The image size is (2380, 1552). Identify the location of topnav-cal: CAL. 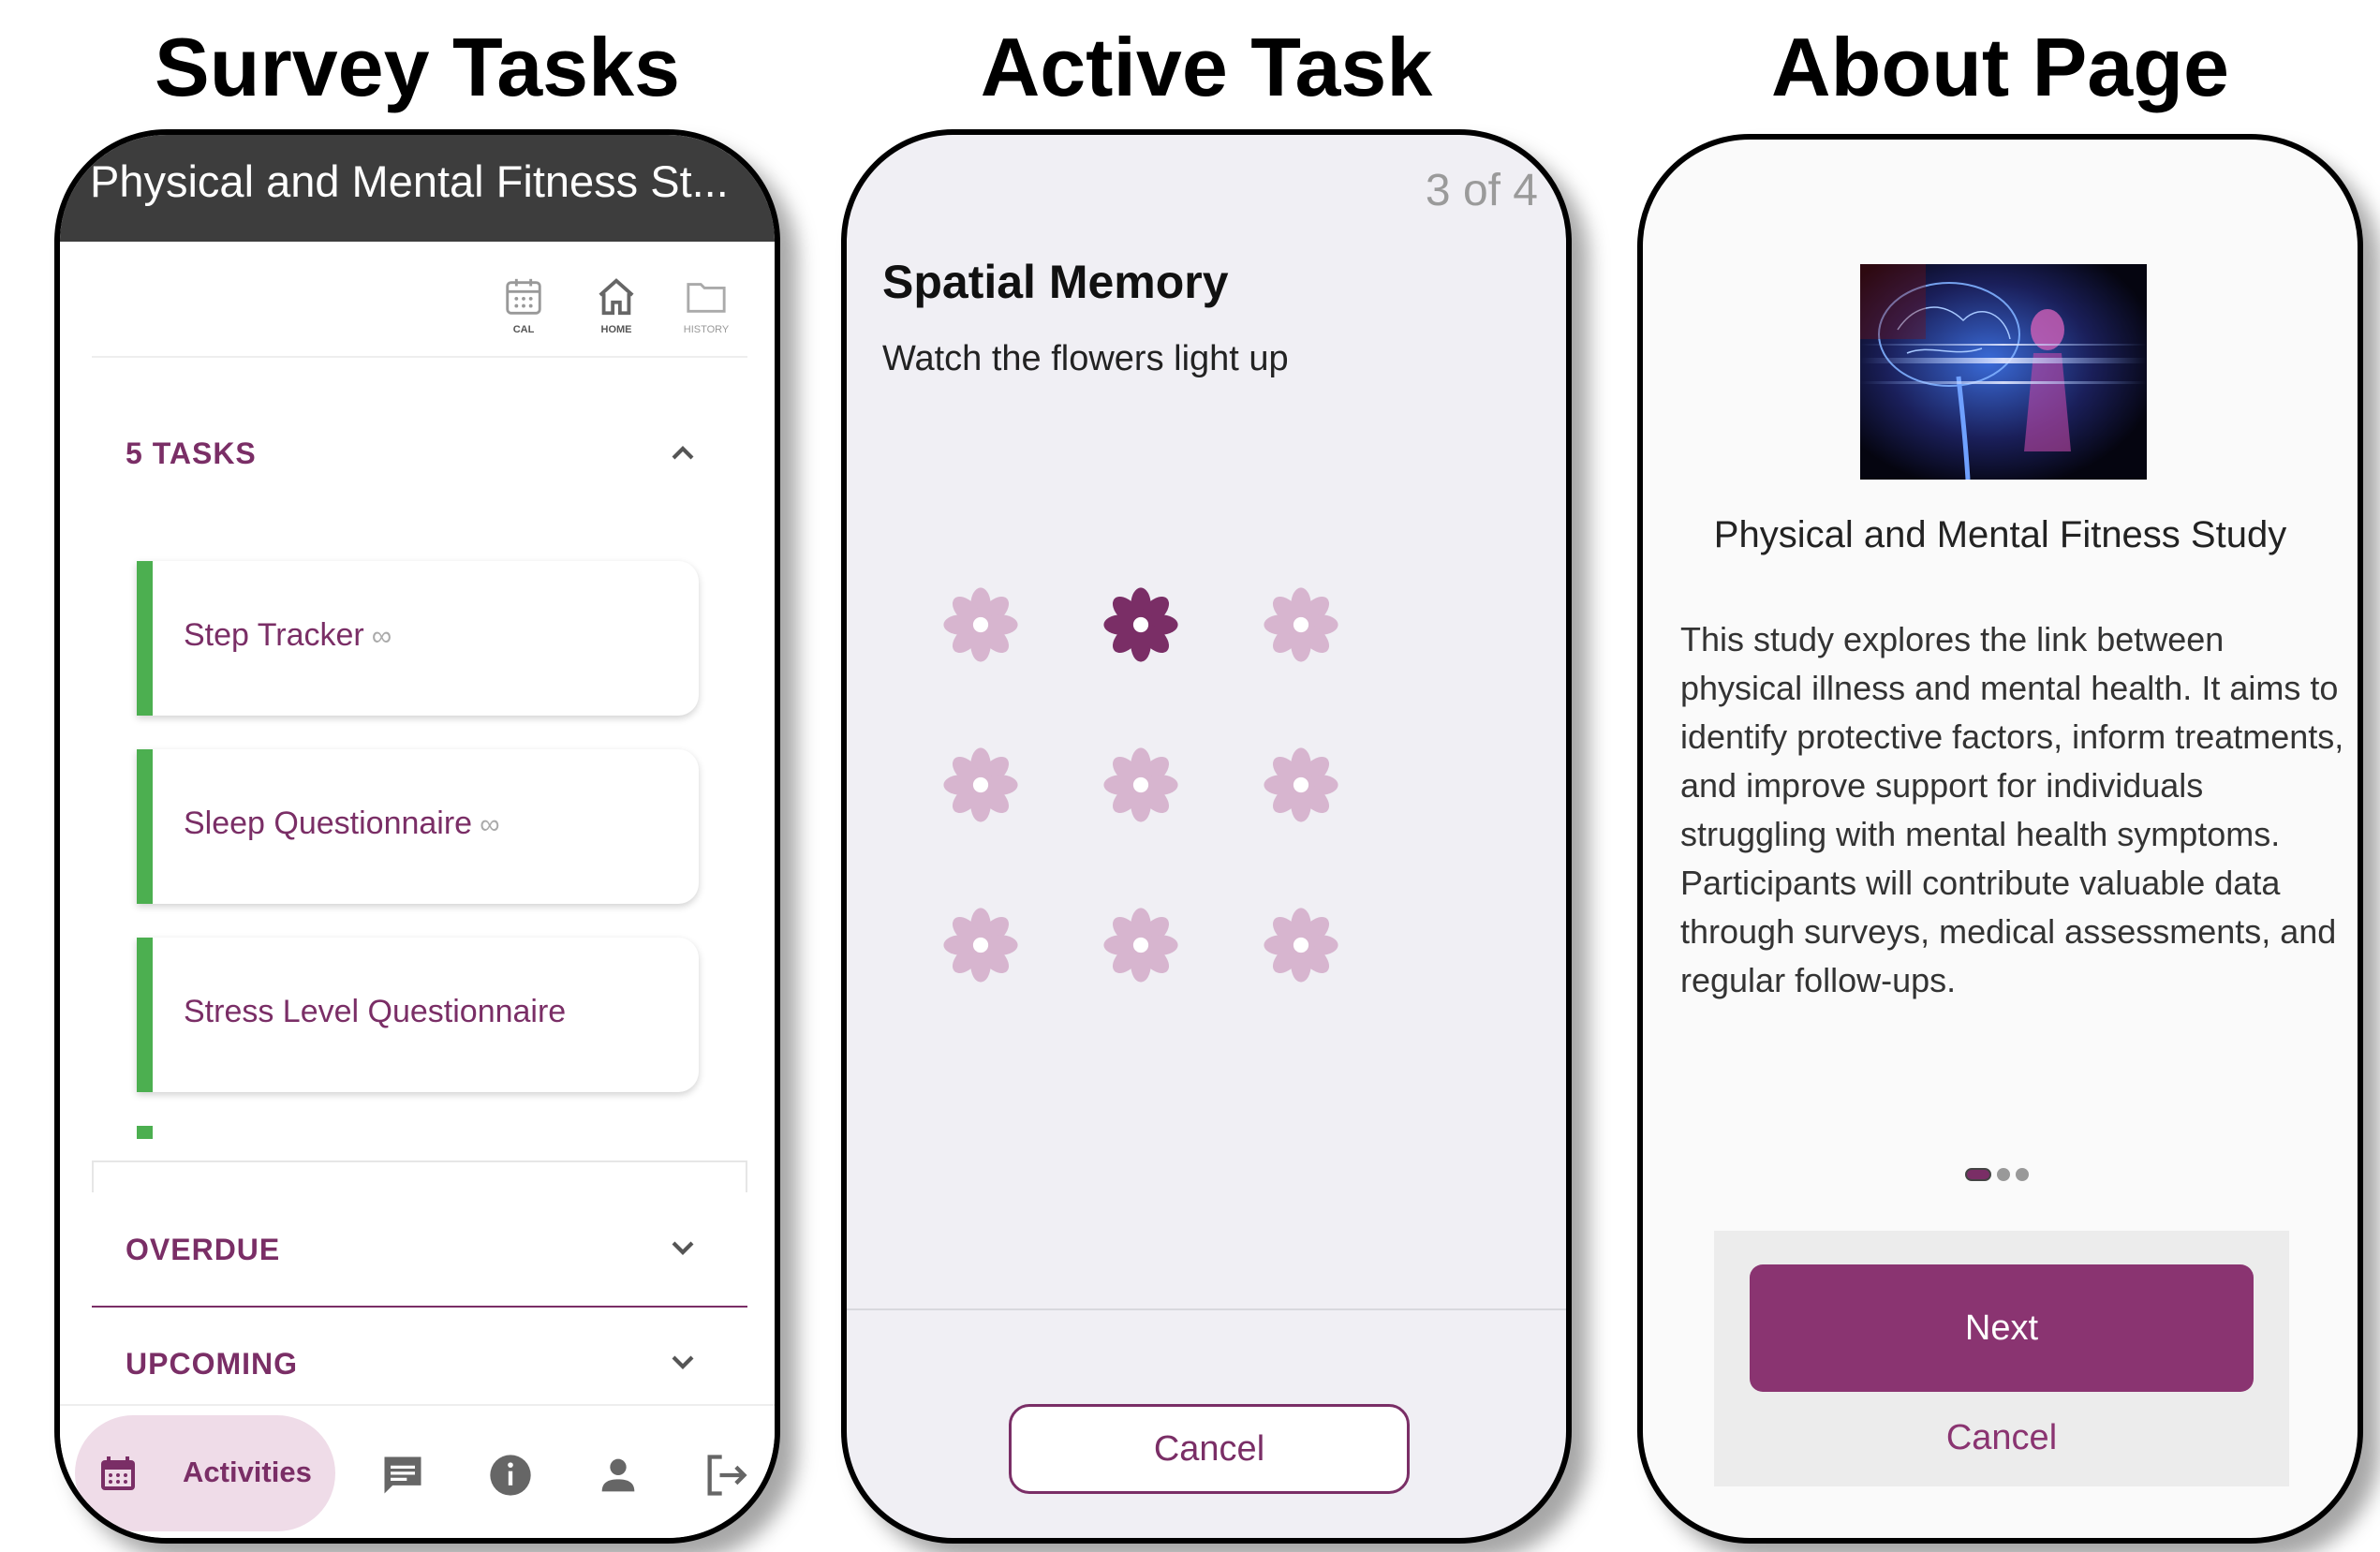
(523, 305).